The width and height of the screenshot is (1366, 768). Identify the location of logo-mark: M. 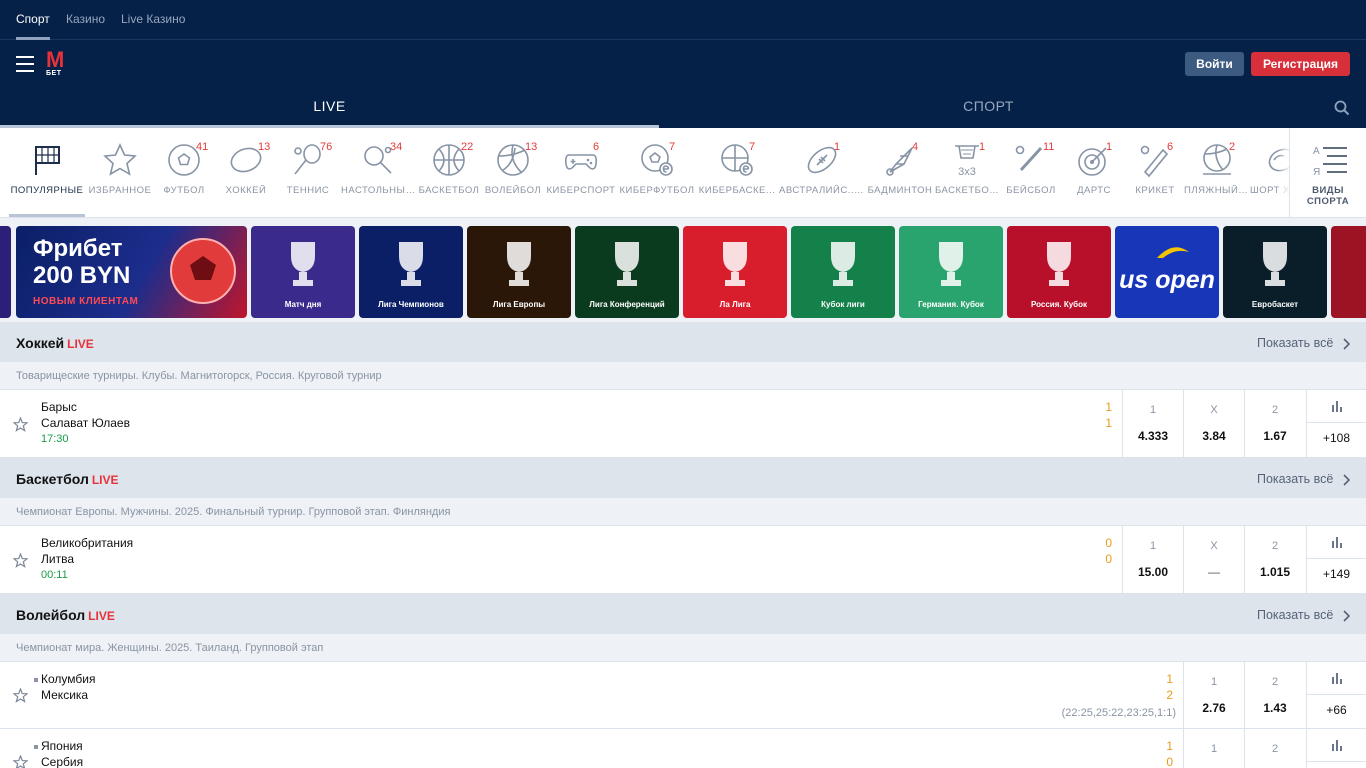
(55, 59).